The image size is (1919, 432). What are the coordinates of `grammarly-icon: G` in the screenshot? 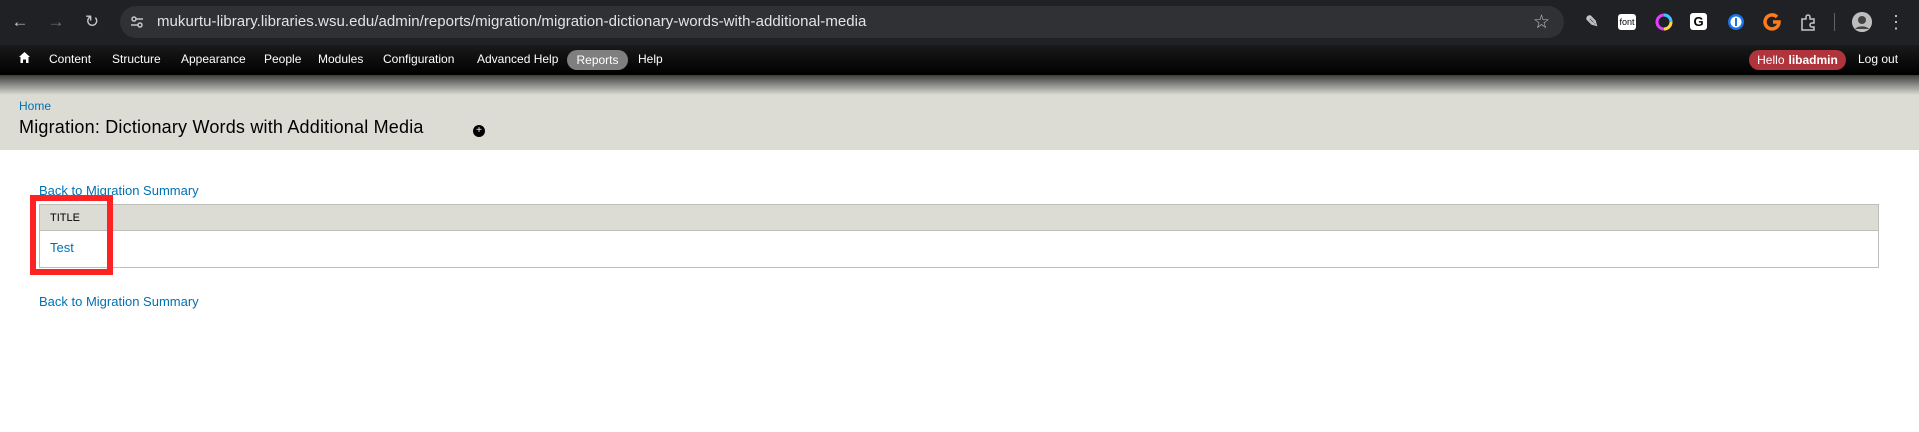 It's located at (1698, 21).